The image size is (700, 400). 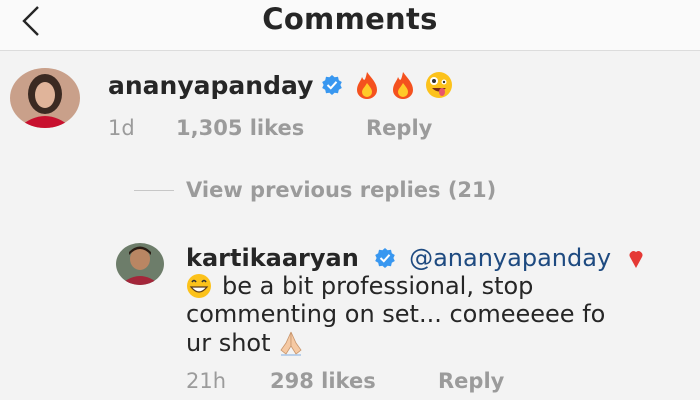 What do you see at coordinates (323, 381) in the screenshot?
I see `likes-count: 298 likes` at bounding box center [323, 381].